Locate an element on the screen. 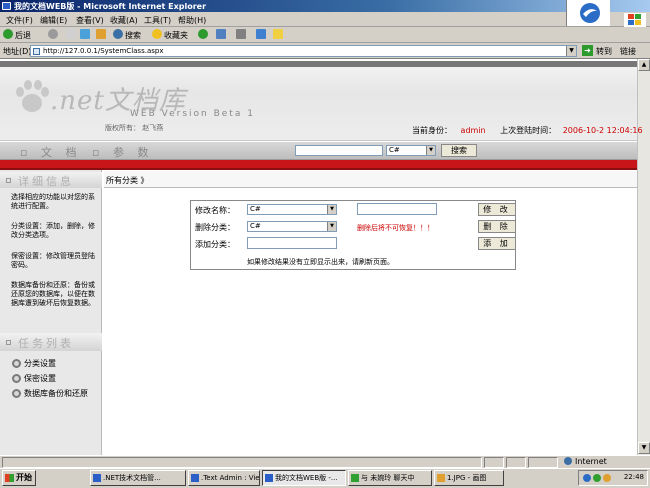 The image size is (650, 488). lastlogin-value: 2006-10-2 12:04:16 is located at coordinates (602, 130).